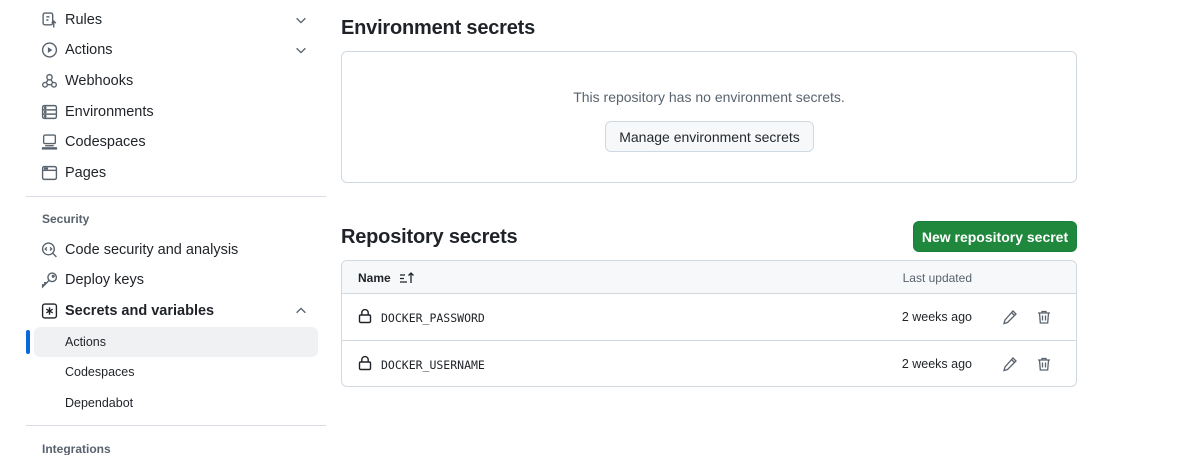 The width and height of the screenshot is (1200, 455). Describe the element at coordinates (433, 318) in the screenshot. I see `secret-name: DOCKER_PASSWORD` at that location.